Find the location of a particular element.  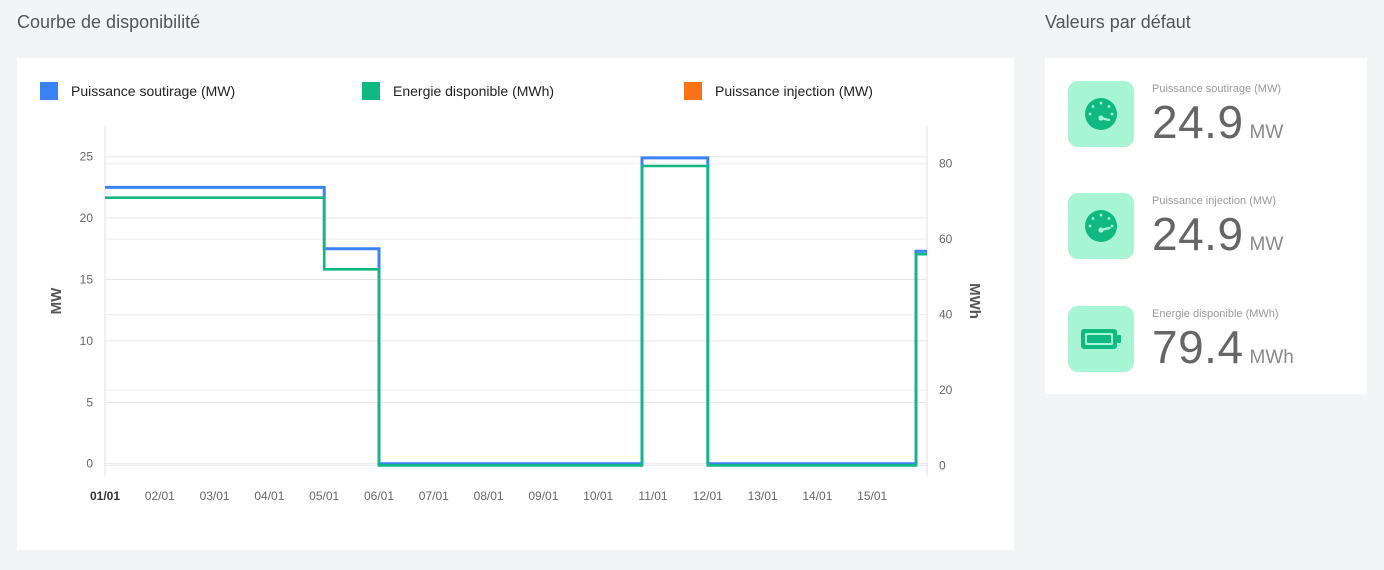

y-left-tick-label: 25 is located at coordinates (87, 157).